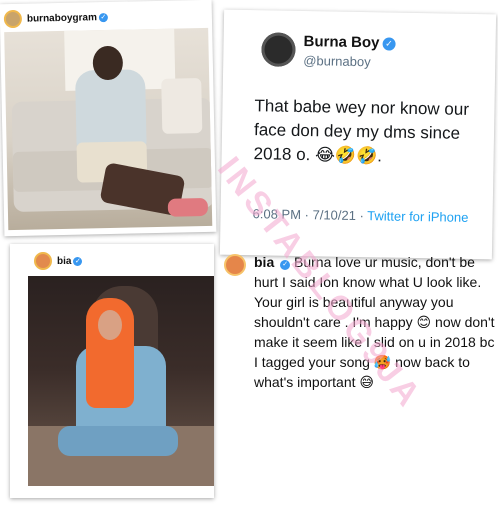  I want to click on tweet-meta: 6:08 PM · 7/10/21 · Twitter for iPhone, so click(368, 216).